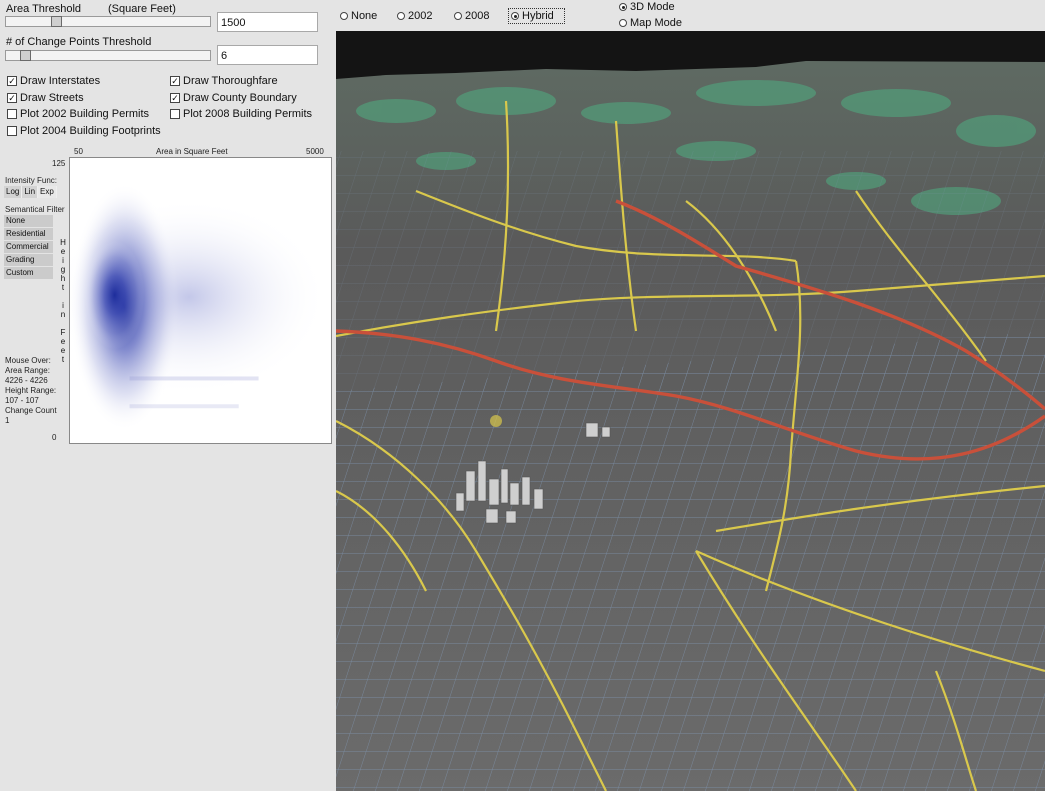  Describe the element at coordinates (224, 81) in the screenshot. I see `draw-thoroughfare-checkbox: ✓ Draw Thoroughfare` at that location.